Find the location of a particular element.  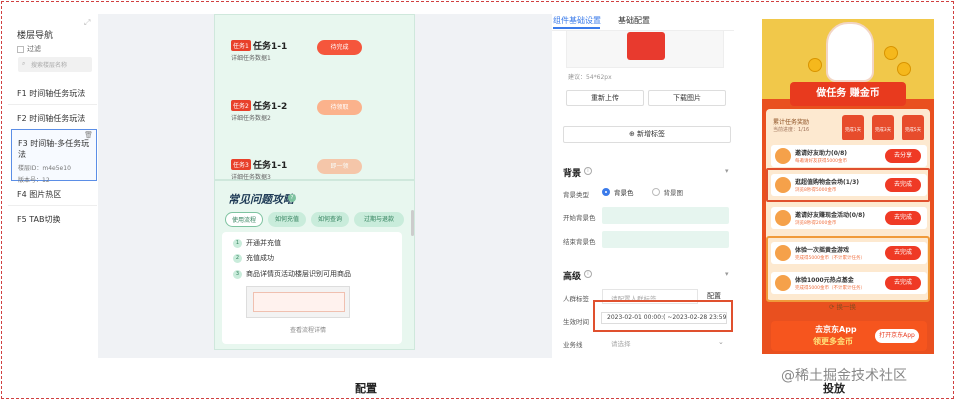

step-text: 充值成功 is located at coordinates (260, 258).